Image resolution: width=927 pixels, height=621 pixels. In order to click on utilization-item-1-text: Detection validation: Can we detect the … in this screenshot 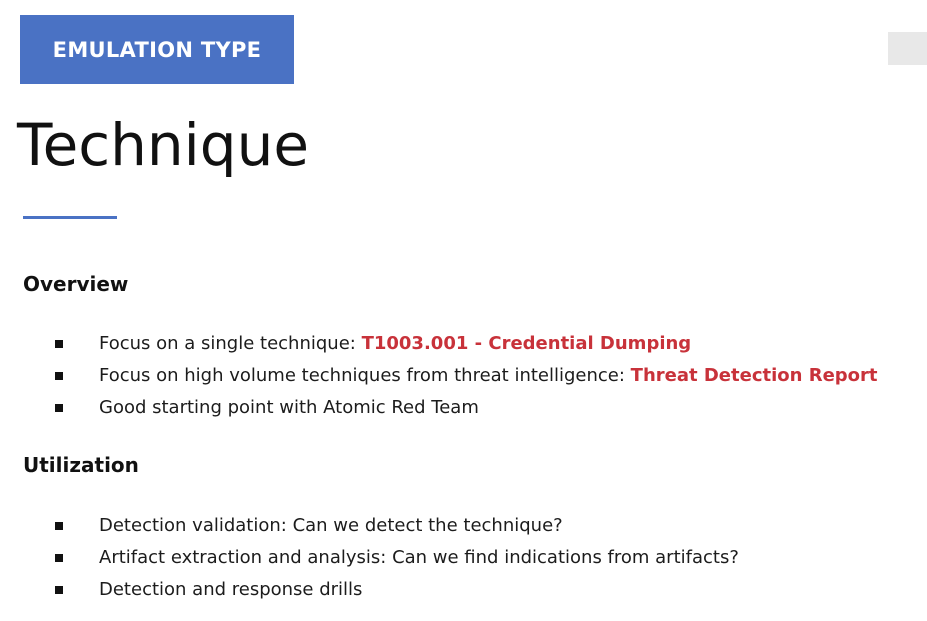, I will do `click(331, 525)`.